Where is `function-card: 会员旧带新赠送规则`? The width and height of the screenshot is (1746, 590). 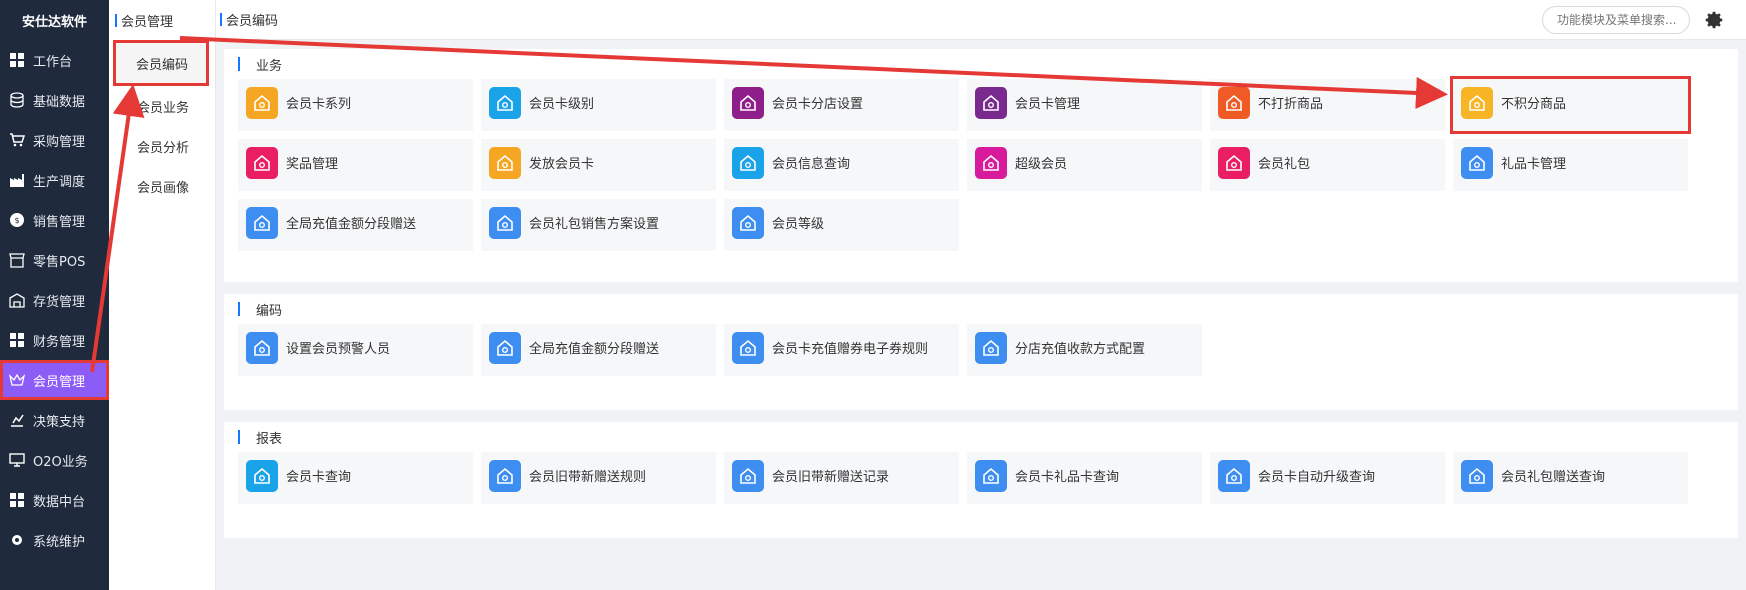
function-card: 会员旧带新赠送规则 is located at coordinates (598, 478).